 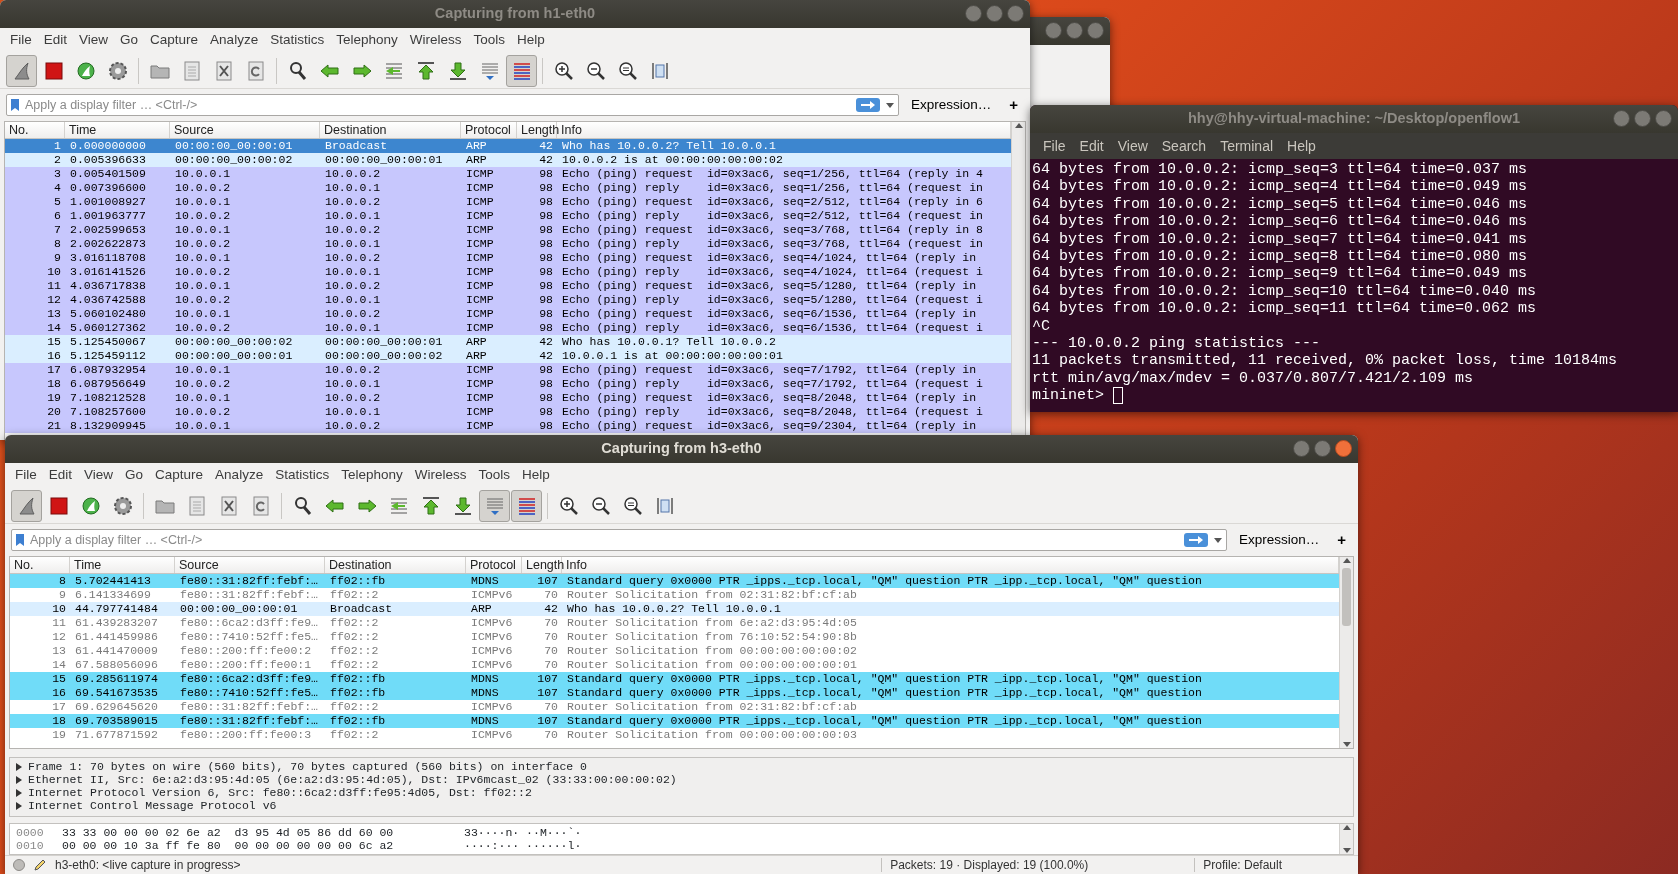 What do you see at coordinates (508, 384) in the screenshot?
I see `packet-row: 18 6.087956649 10.0.0.2 10.0.0.1 ICMP 98 Echo (ping) reply id=0x3ac6, seq=7/1792, ttl=64 (request i` at bounding box center [508, 384].